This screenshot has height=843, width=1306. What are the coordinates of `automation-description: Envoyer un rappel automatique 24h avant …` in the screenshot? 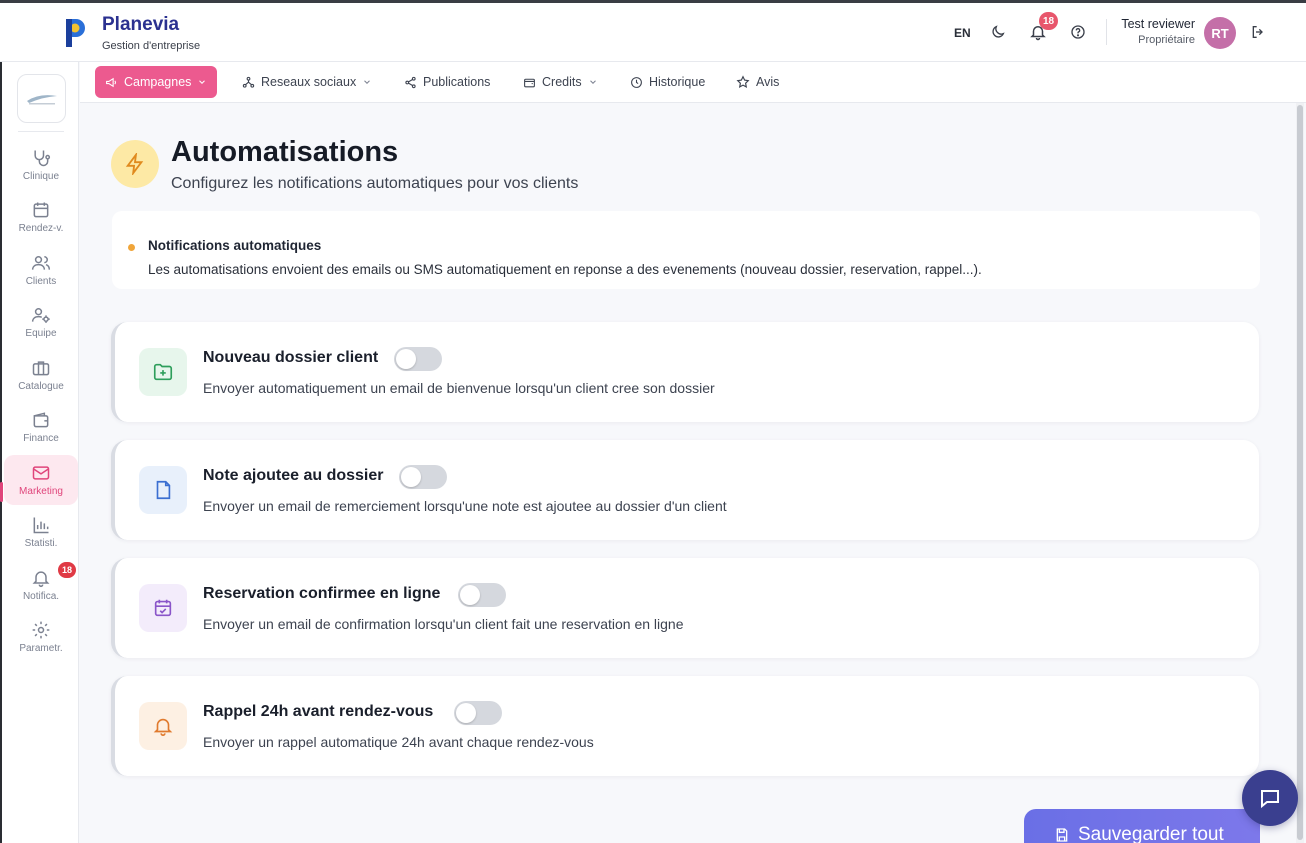 It's located at (398, 742).